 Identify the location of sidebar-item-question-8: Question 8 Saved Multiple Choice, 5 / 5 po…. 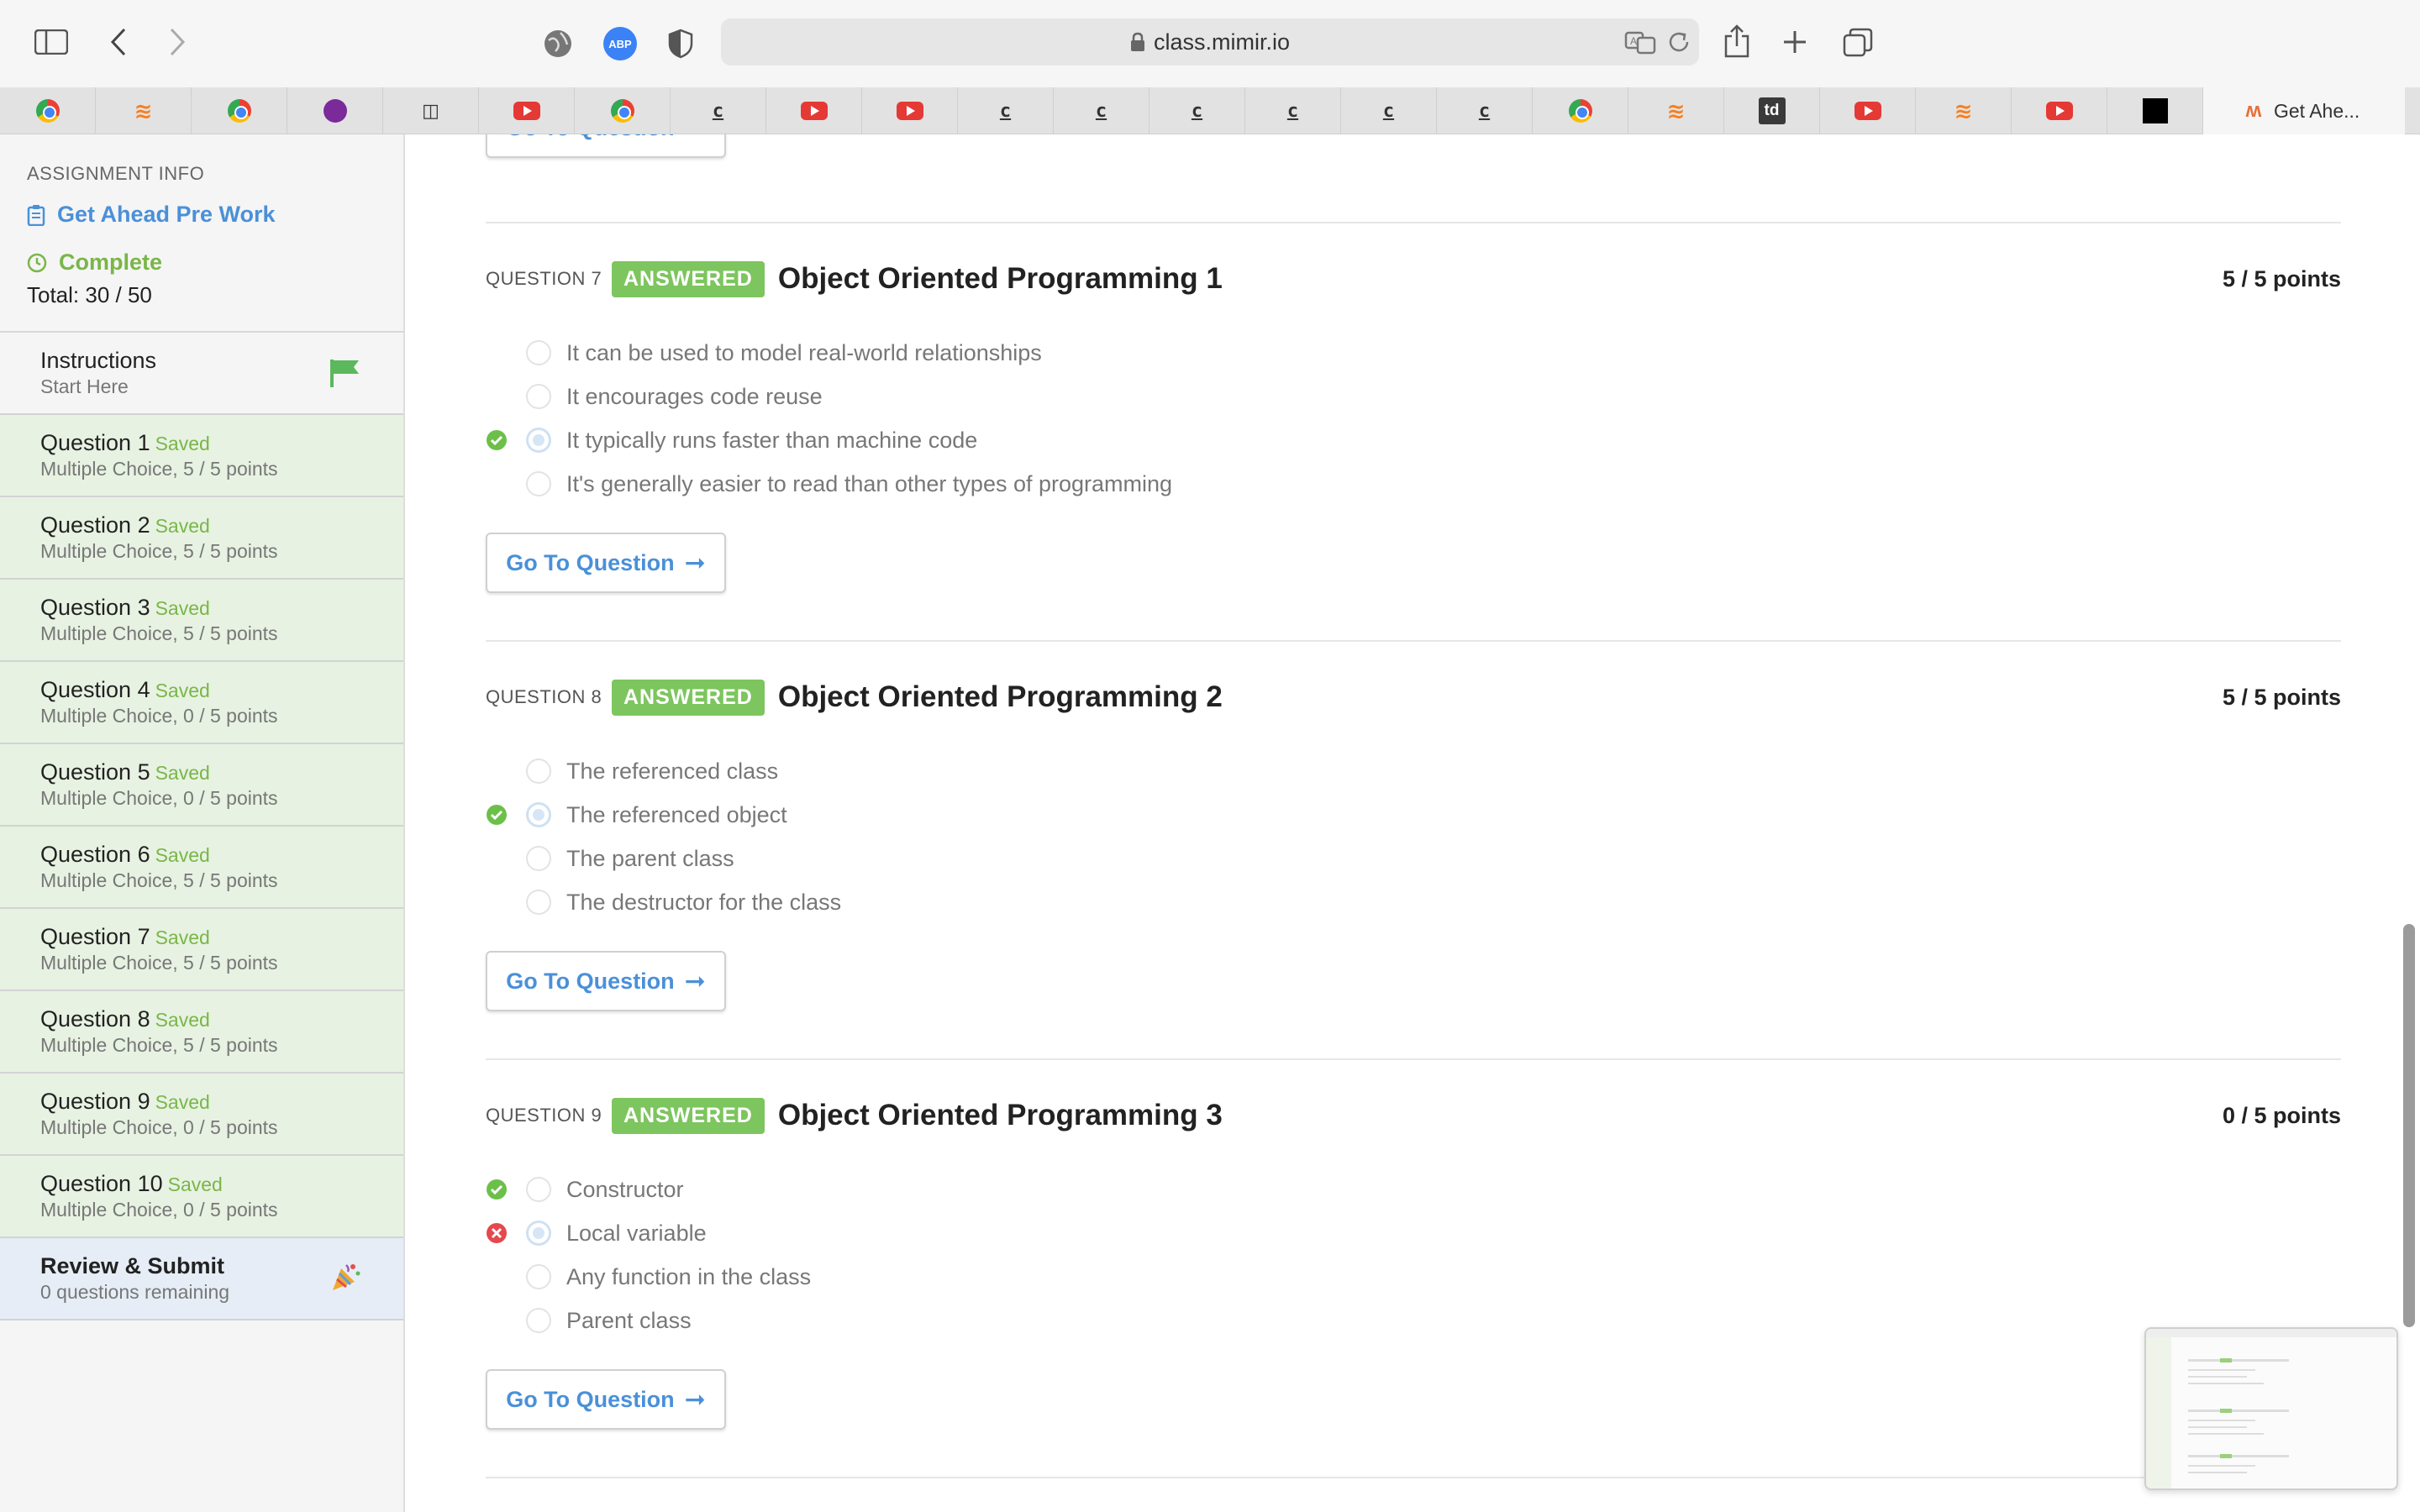
(202, 1032).